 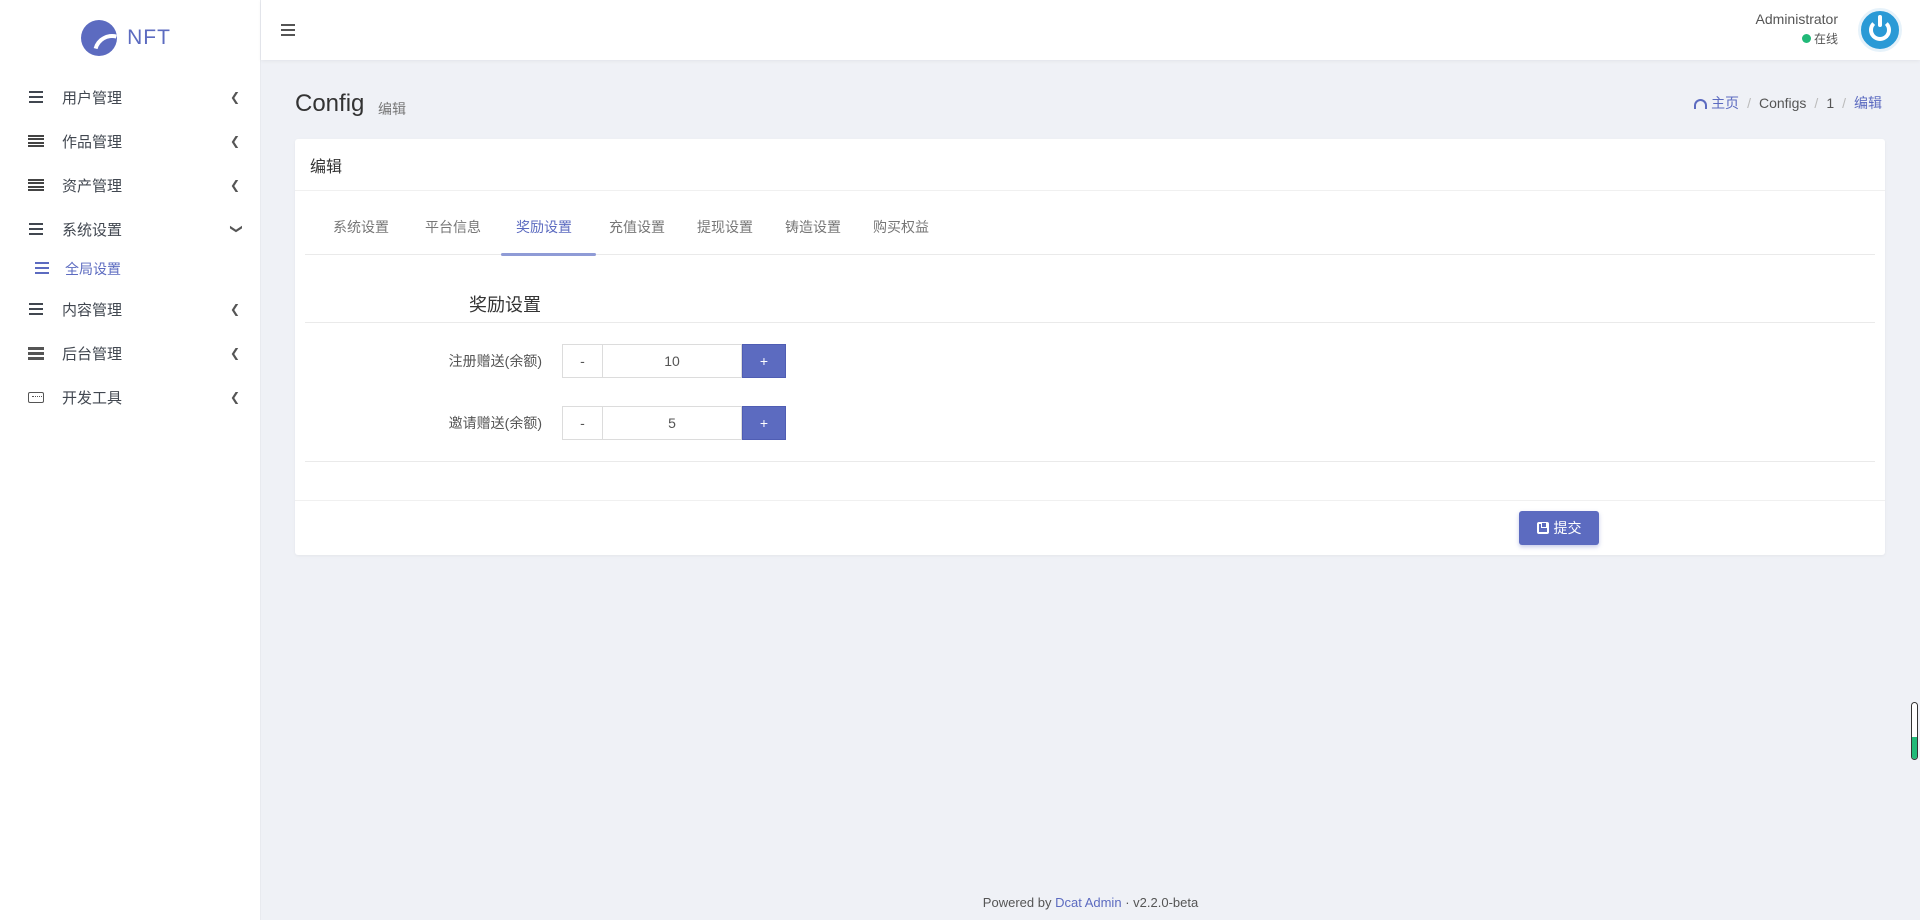 I want to click on brand: NFT, so click(x=130, y=38).